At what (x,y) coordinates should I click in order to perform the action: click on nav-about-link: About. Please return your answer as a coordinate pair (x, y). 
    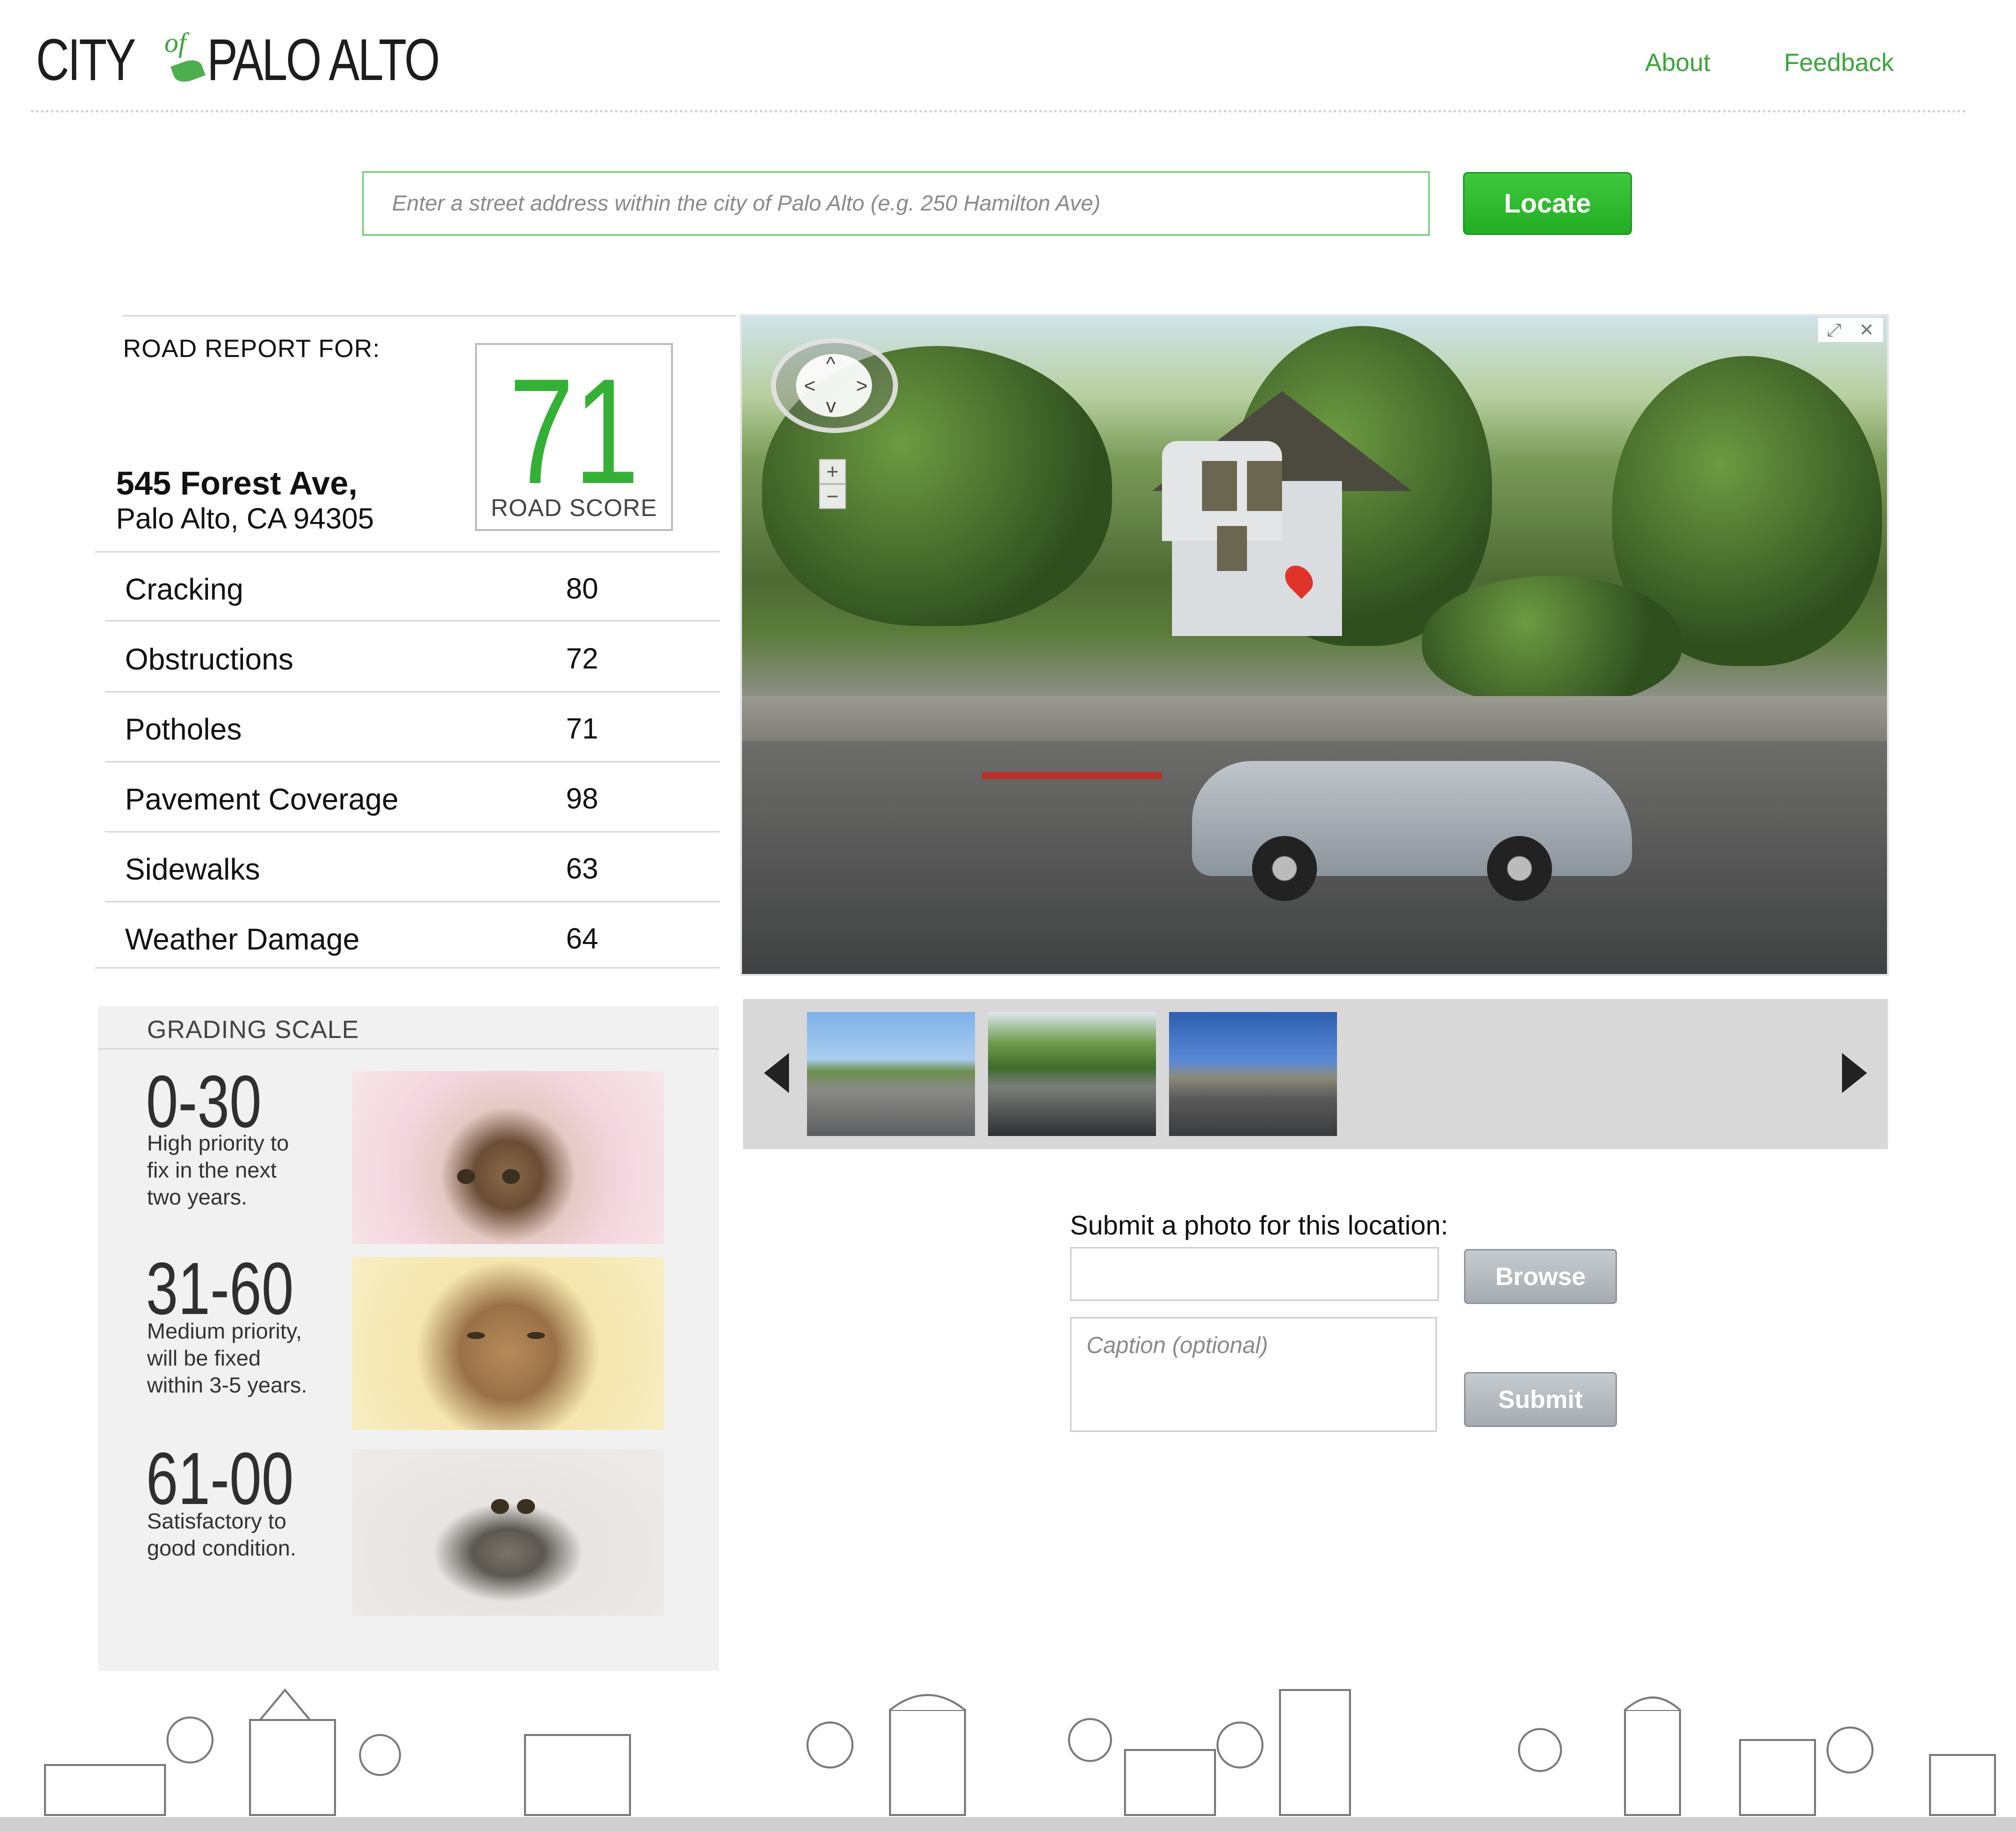
    Looking at the image, I should click on (1677, 62).